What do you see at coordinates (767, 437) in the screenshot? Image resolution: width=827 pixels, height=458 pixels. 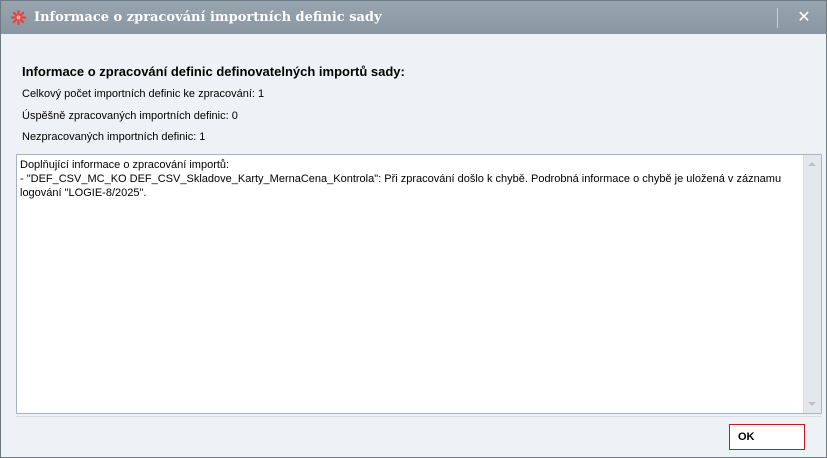 I see `ok-button: OK` at bounding box center [767, 437].